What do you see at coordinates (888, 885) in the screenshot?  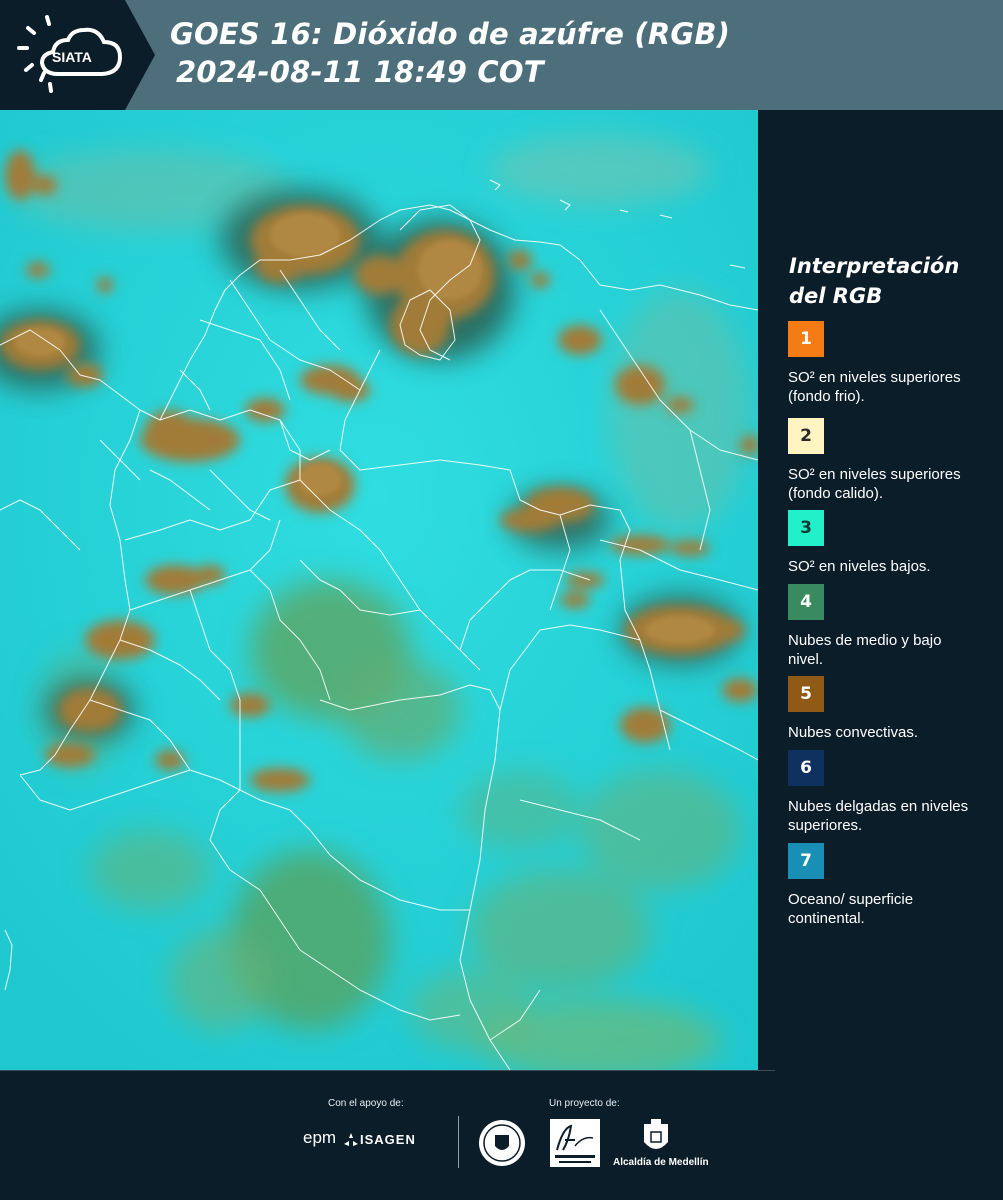 I see `legend-item-7: 7 Oceano/ superficie continental.` at bounding box center [888, 885].